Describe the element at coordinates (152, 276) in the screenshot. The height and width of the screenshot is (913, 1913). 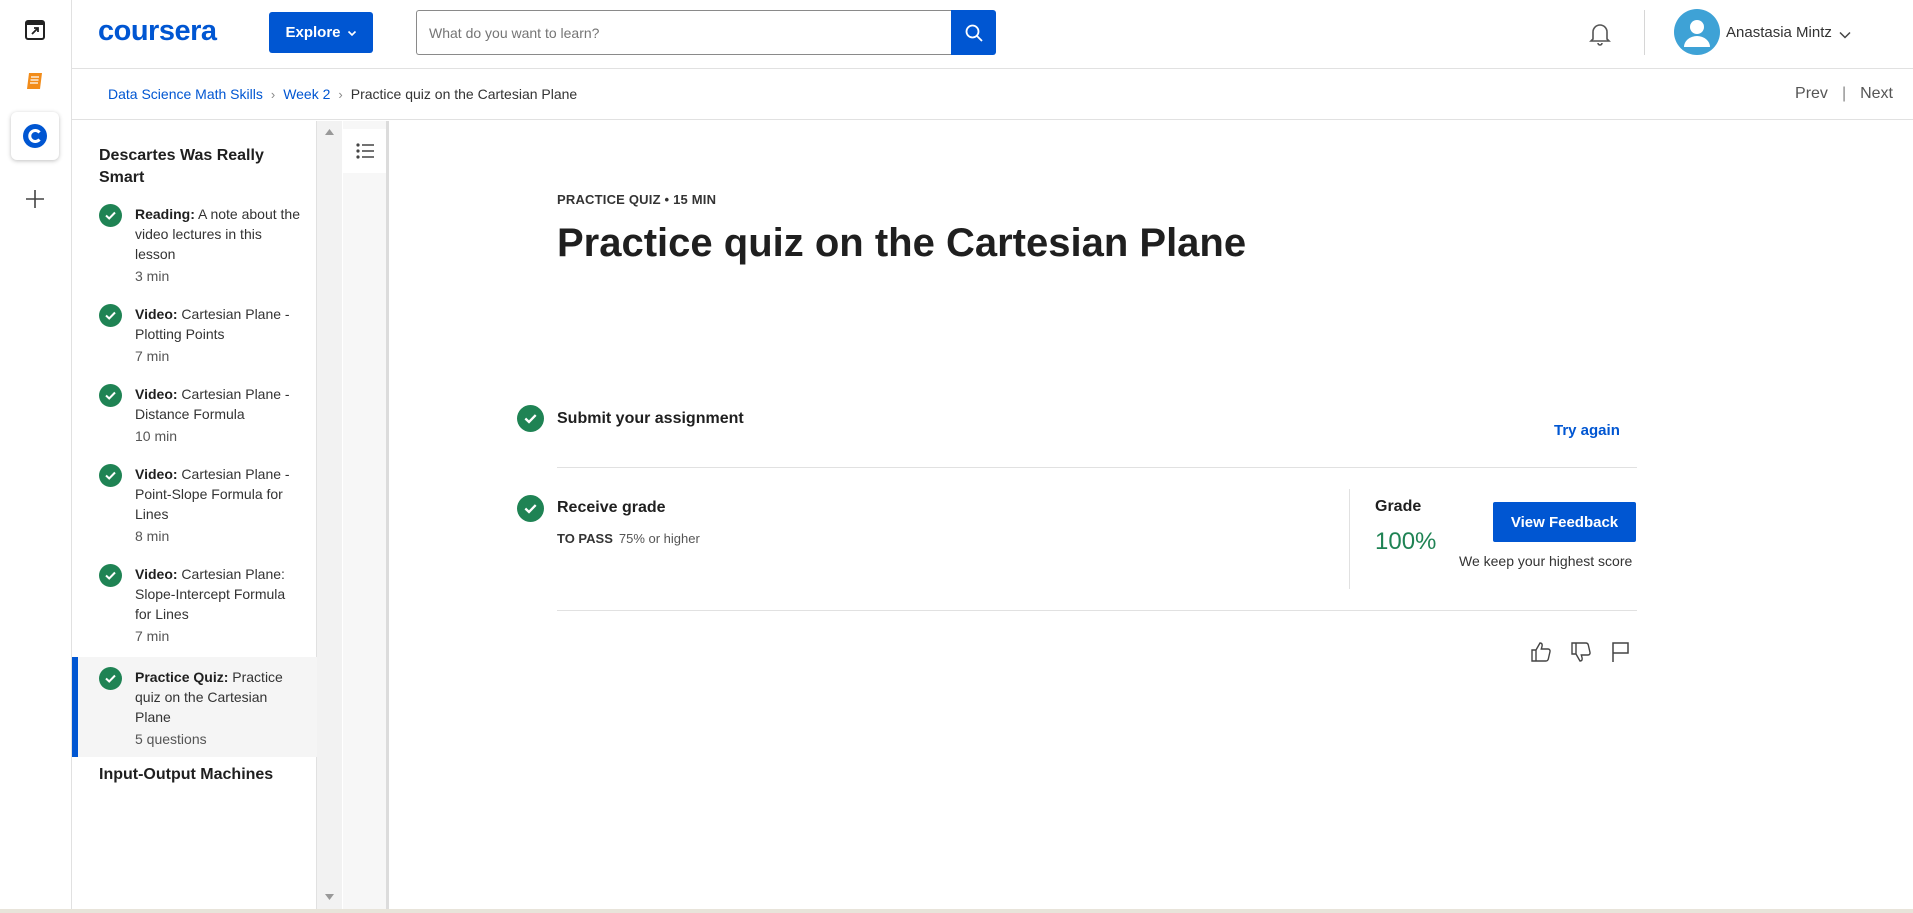
I see `item-duration: 3 min` at that location.